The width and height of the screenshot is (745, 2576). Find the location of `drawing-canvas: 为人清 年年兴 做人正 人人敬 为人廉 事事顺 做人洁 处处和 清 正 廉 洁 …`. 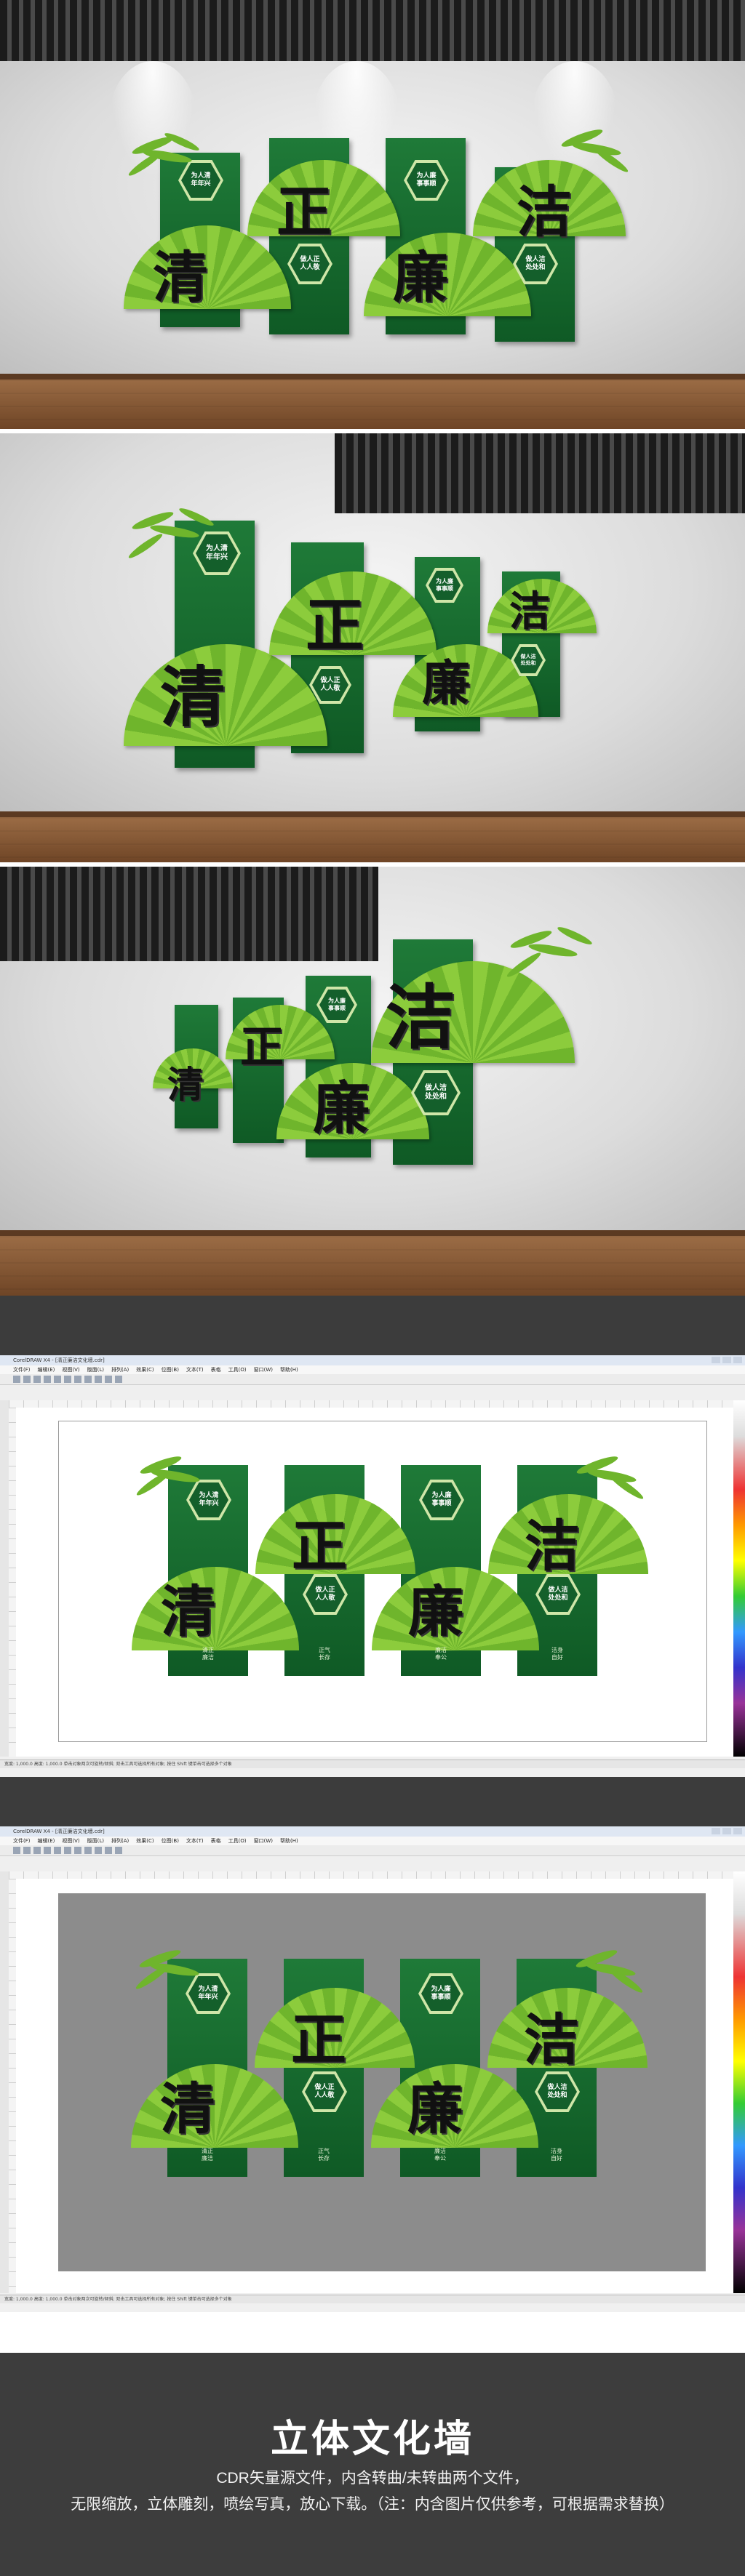

drawing-canvas: 为人清 年年兴 做人正 人人敬 为人廉 事事顺 做人洁 处处和 清 正 廉 洁 … is located at coordinates (374, 1583).